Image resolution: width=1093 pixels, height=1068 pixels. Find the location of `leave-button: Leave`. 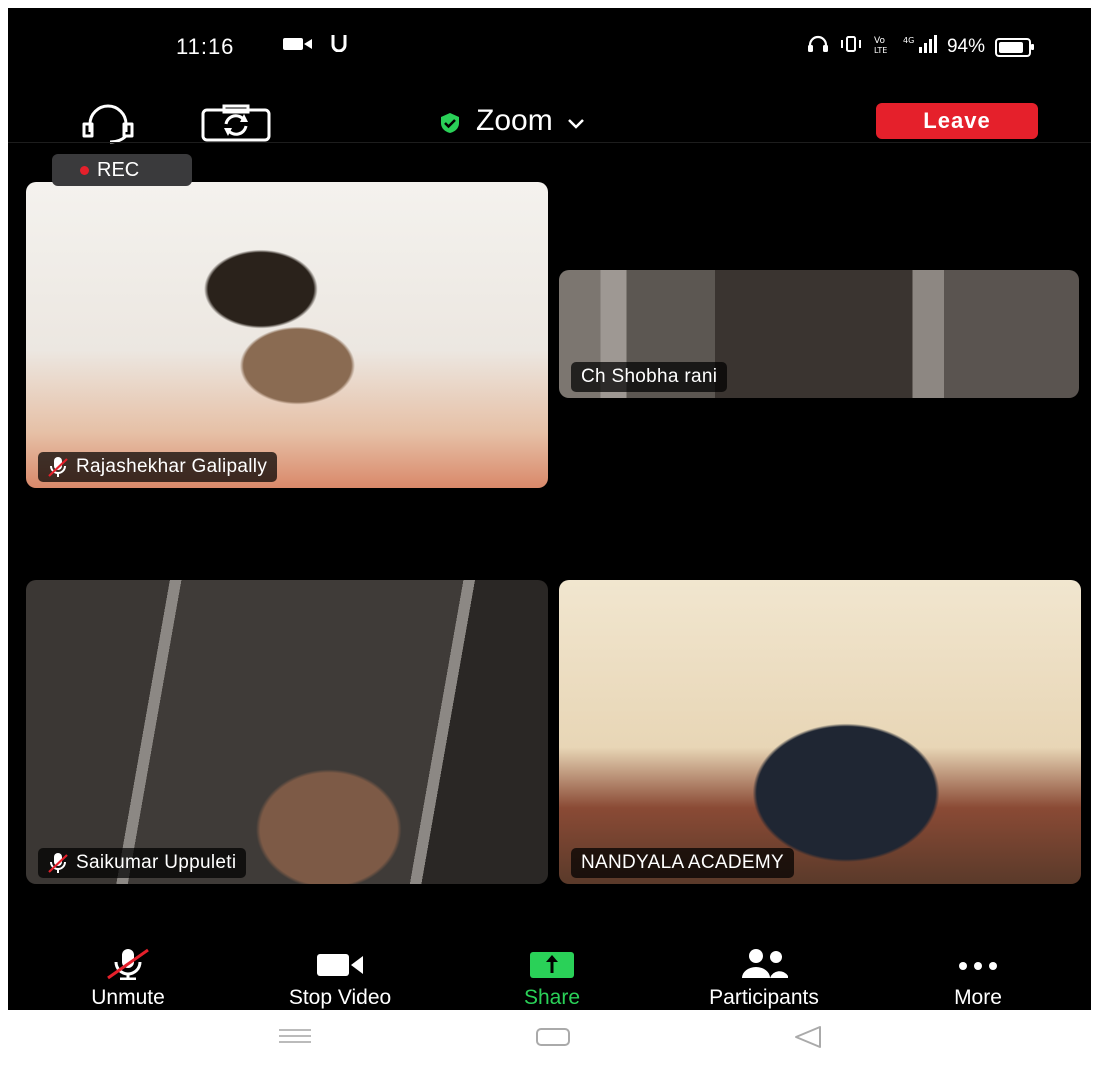

leave-button: Leave is located at coordinates (957, 121).